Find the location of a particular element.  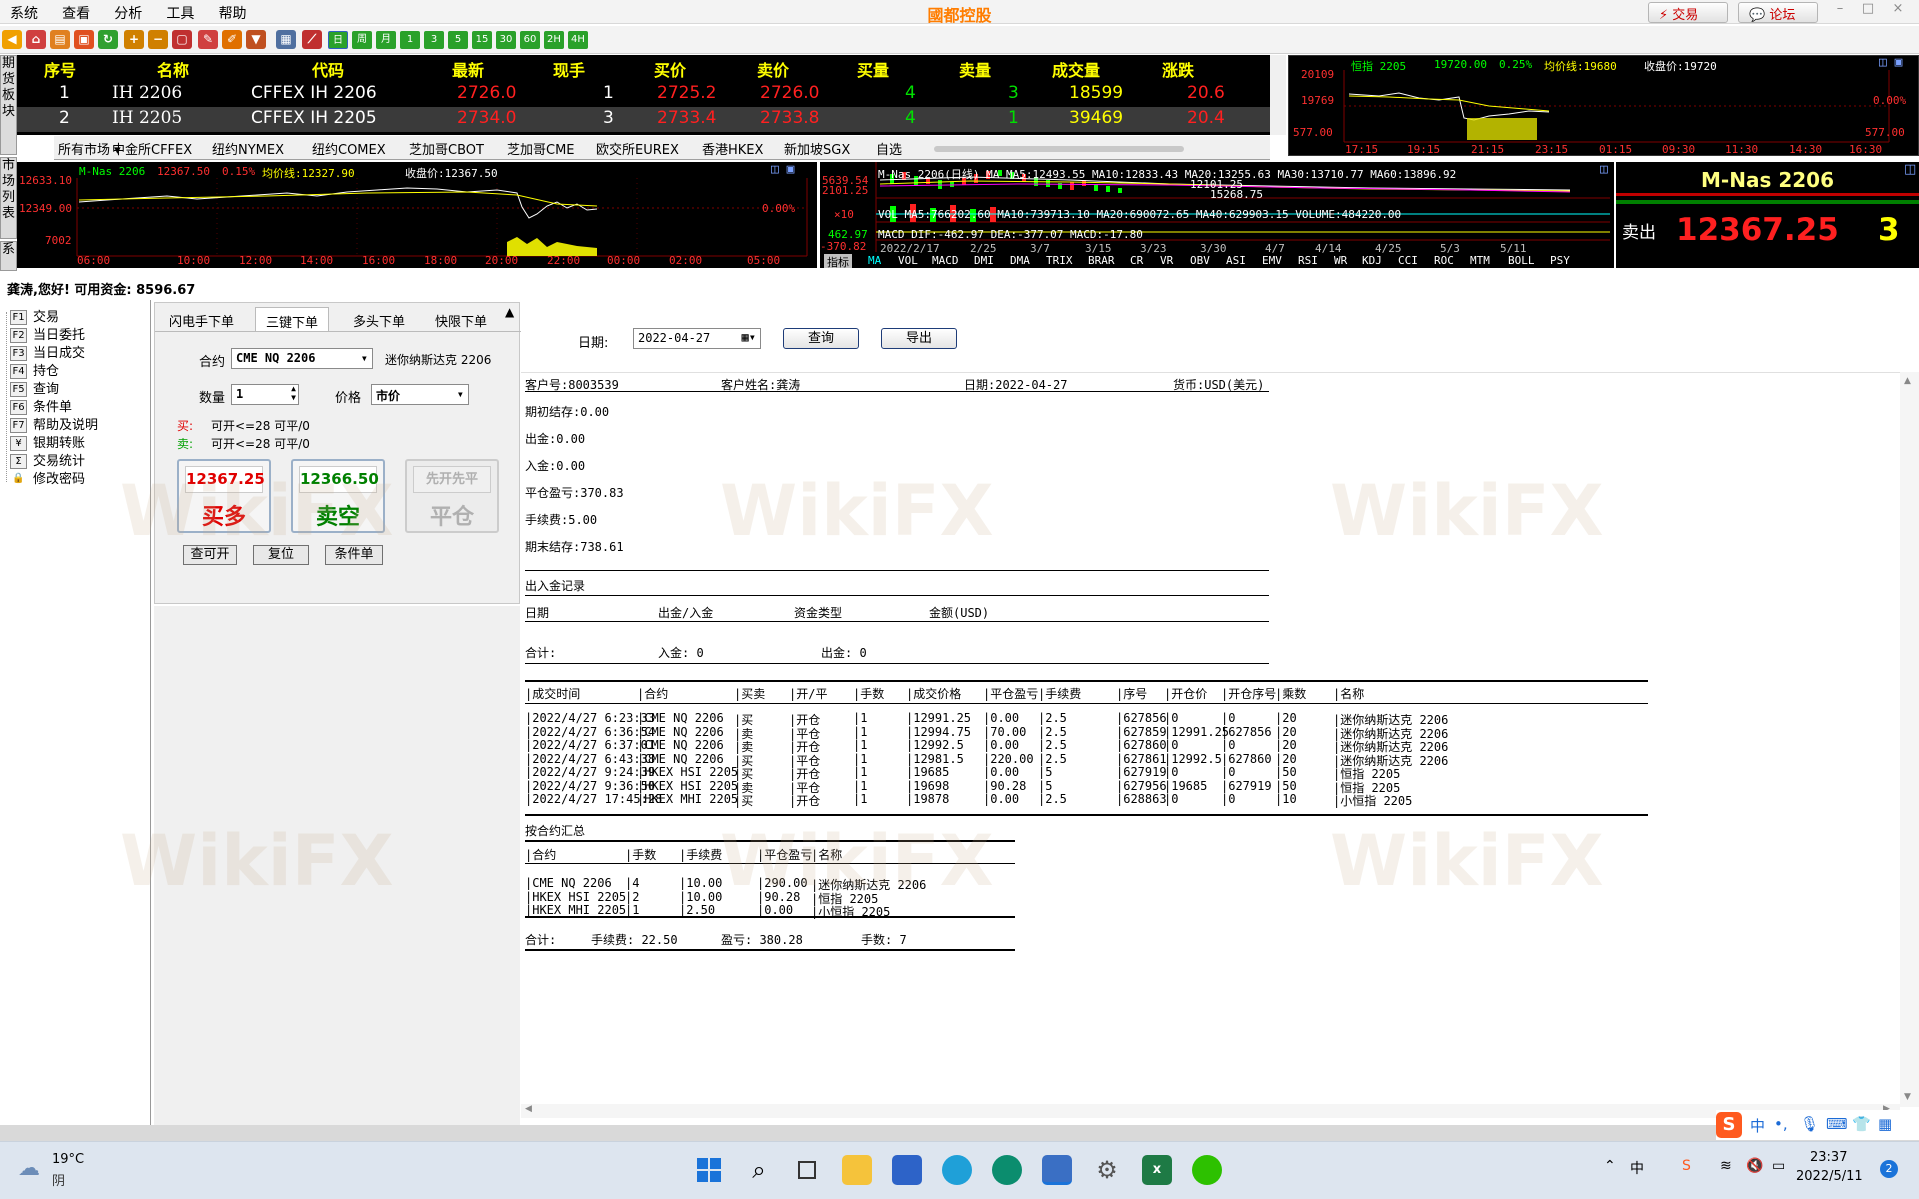

date-picker: 2022-04-27 ▦▾ is located at coordinates (697, 338).